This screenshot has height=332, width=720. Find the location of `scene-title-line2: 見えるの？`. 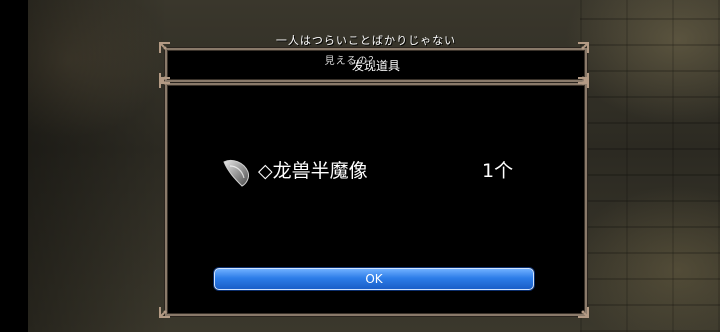

scene-title-line2: 見えるの？ is located at coordinates (352, 61).